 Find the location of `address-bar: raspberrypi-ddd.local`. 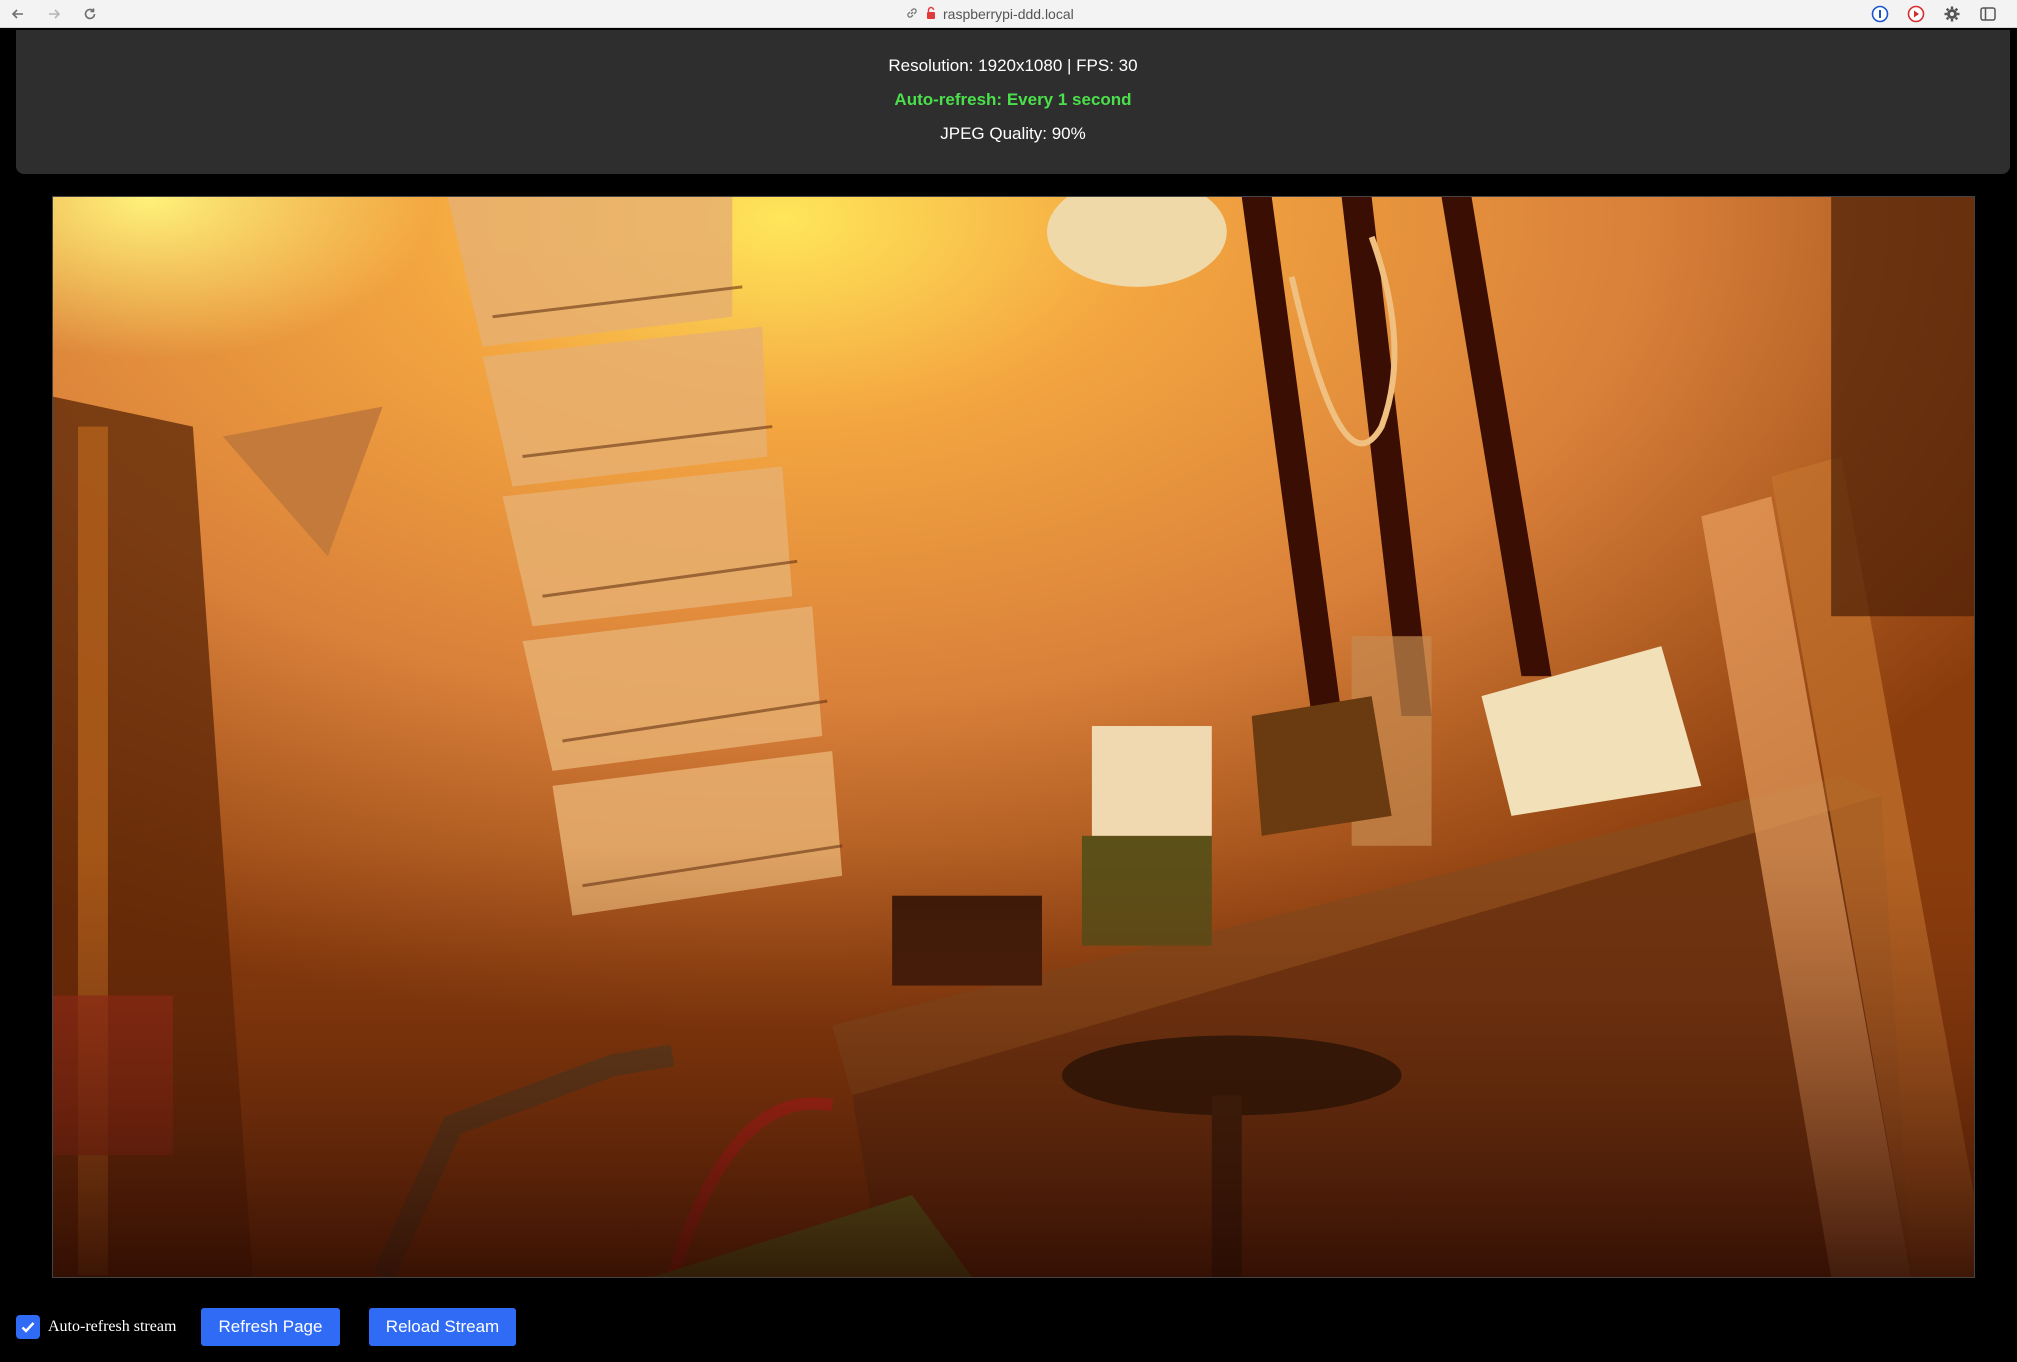

address-bar: raspberrypi-ddd.local is located at coordinates (989, 14).